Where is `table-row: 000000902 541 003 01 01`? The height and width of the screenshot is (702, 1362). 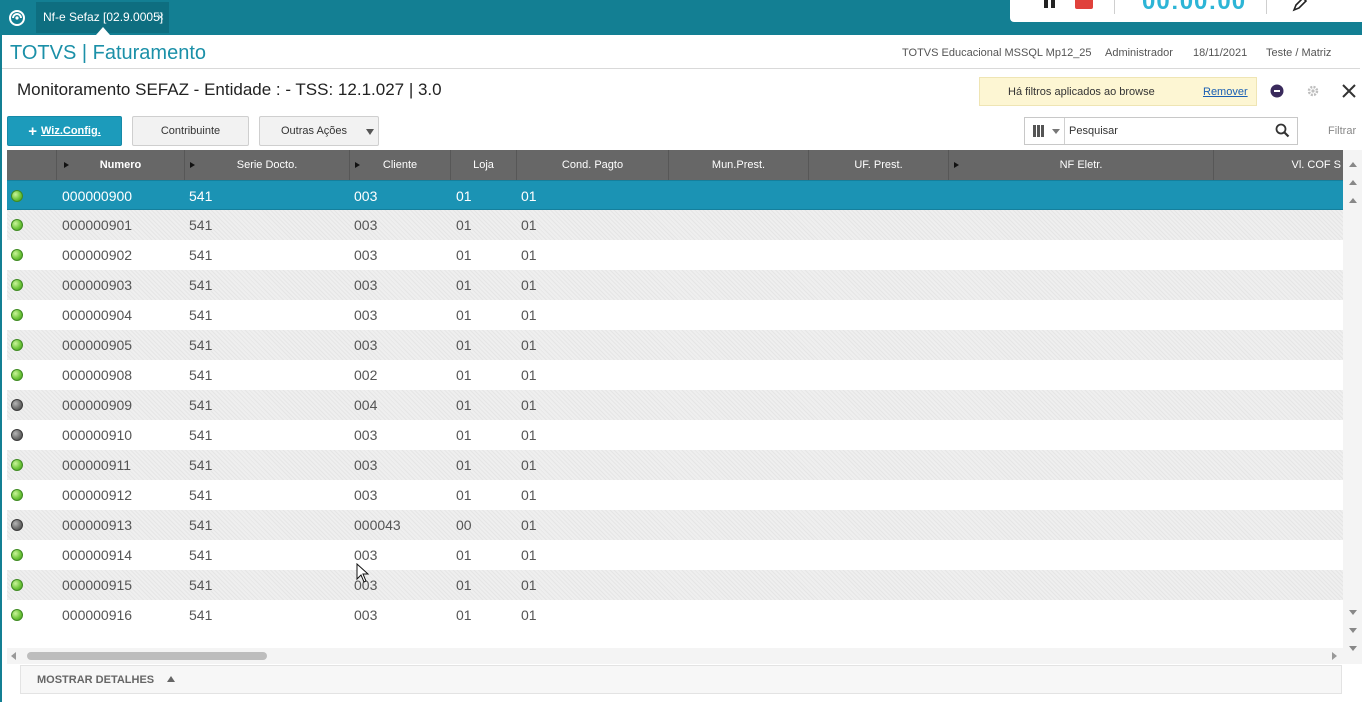
table-row: 000000902 541 003 01 01 is located at coordinates (675, 255).